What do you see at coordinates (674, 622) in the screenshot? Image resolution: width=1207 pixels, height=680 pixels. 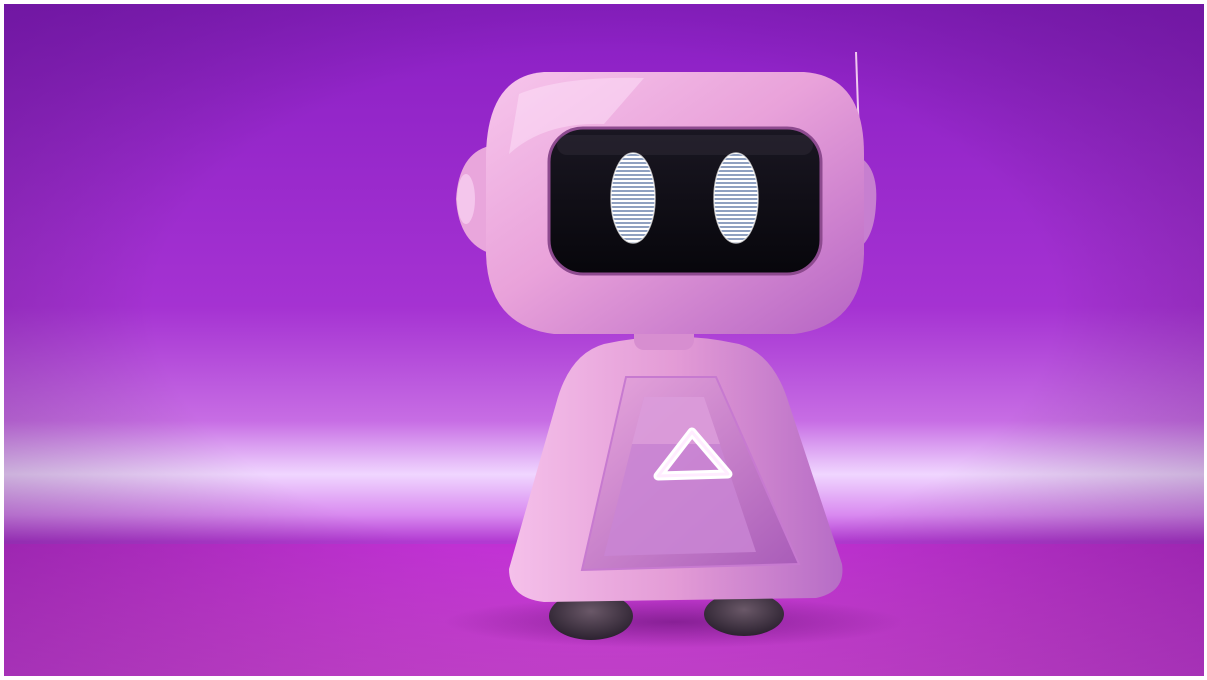 I see `robot-shadow` at bounding box center [674, 622].